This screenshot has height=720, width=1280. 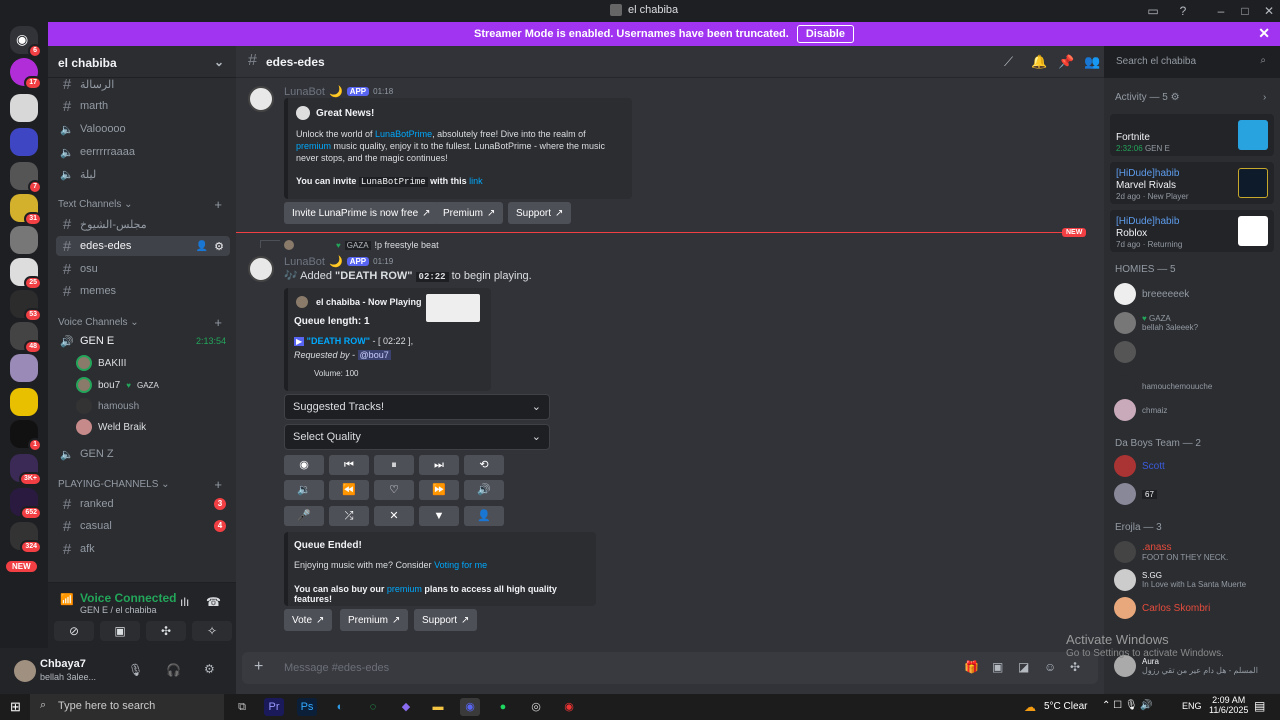 What do you see at coordinates (26, 436) in the screenshot?
I see `server-icon: 1` at bounding box center [26, 436].